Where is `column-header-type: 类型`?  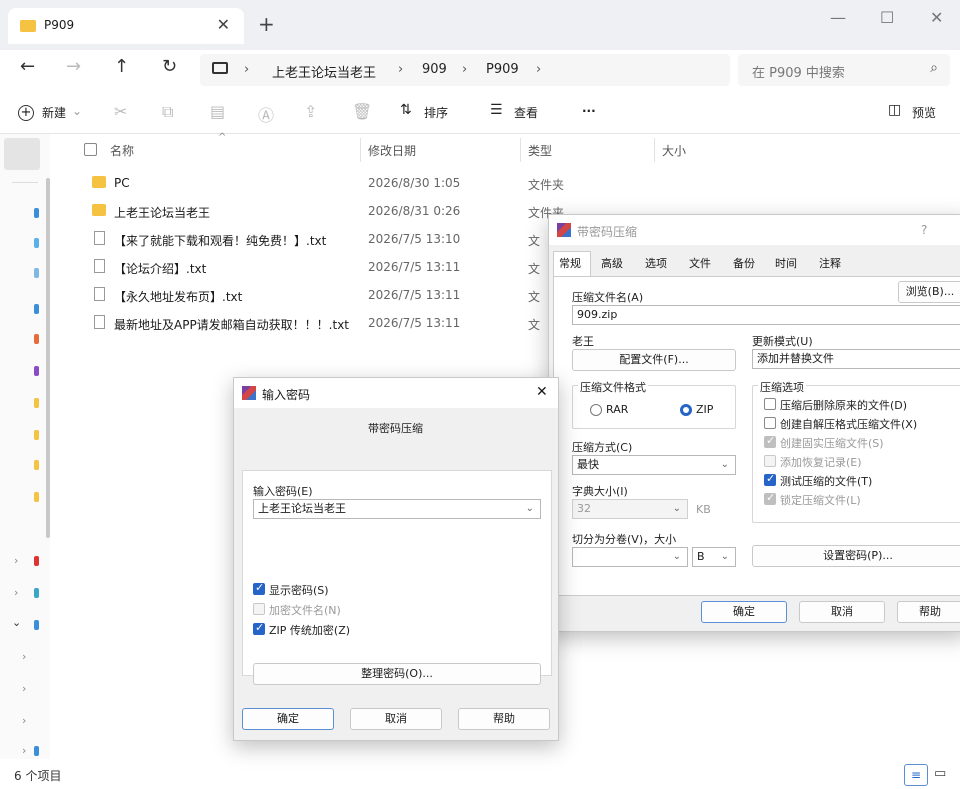 column-header-type: 类型 is located at coordinates (540, 150).